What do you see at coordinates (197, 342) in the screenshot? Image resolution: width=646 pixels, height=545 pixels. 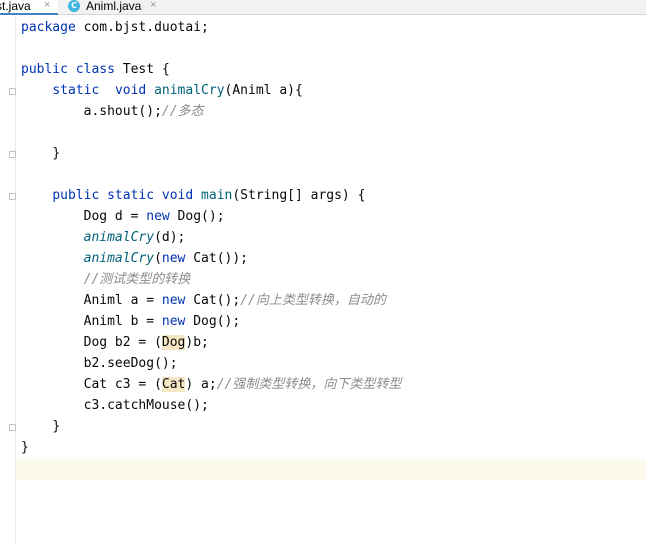 I see `code-text: )b;` at bounding box center [197, 342].